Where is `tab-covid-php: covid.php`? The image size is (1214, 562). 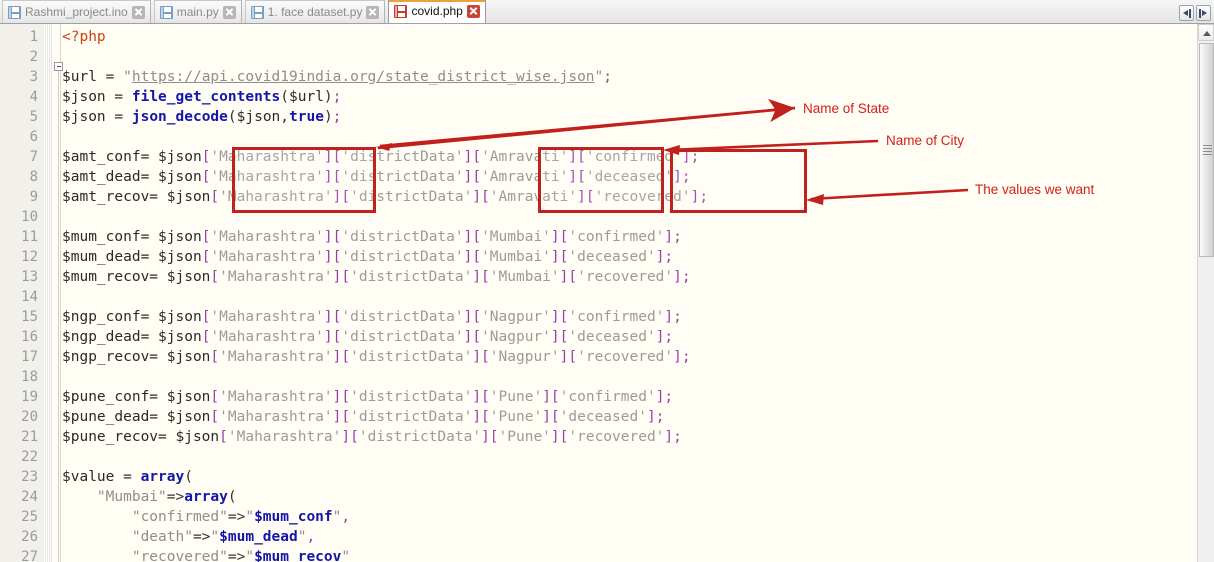
tab-covid-php: covid.php is located at coordinates (437, 11).